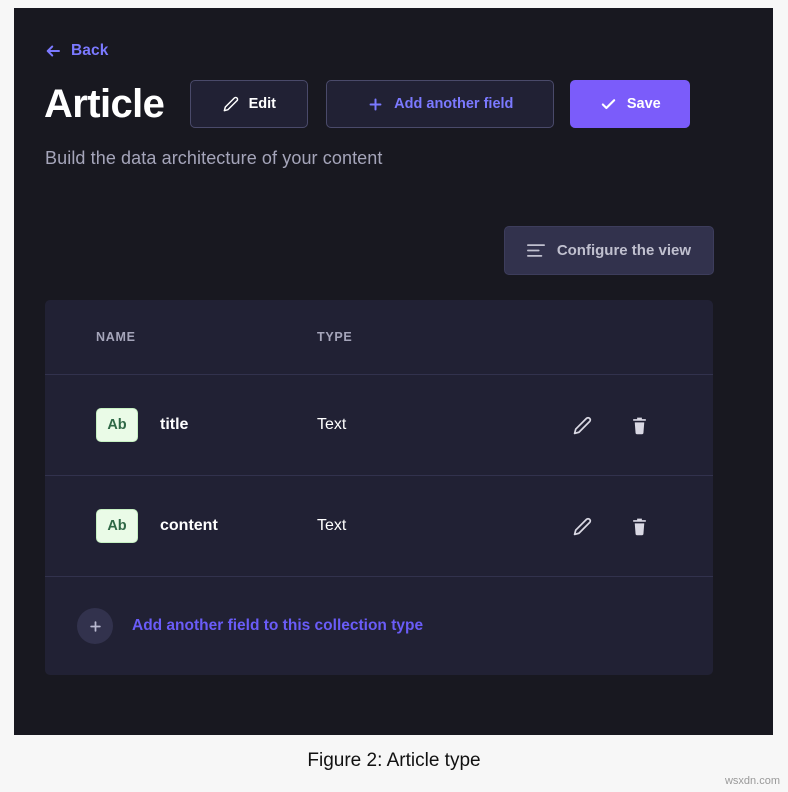 The image size is (788, 792). I want to click on table-row: Ab title Text, so click(379, 425).